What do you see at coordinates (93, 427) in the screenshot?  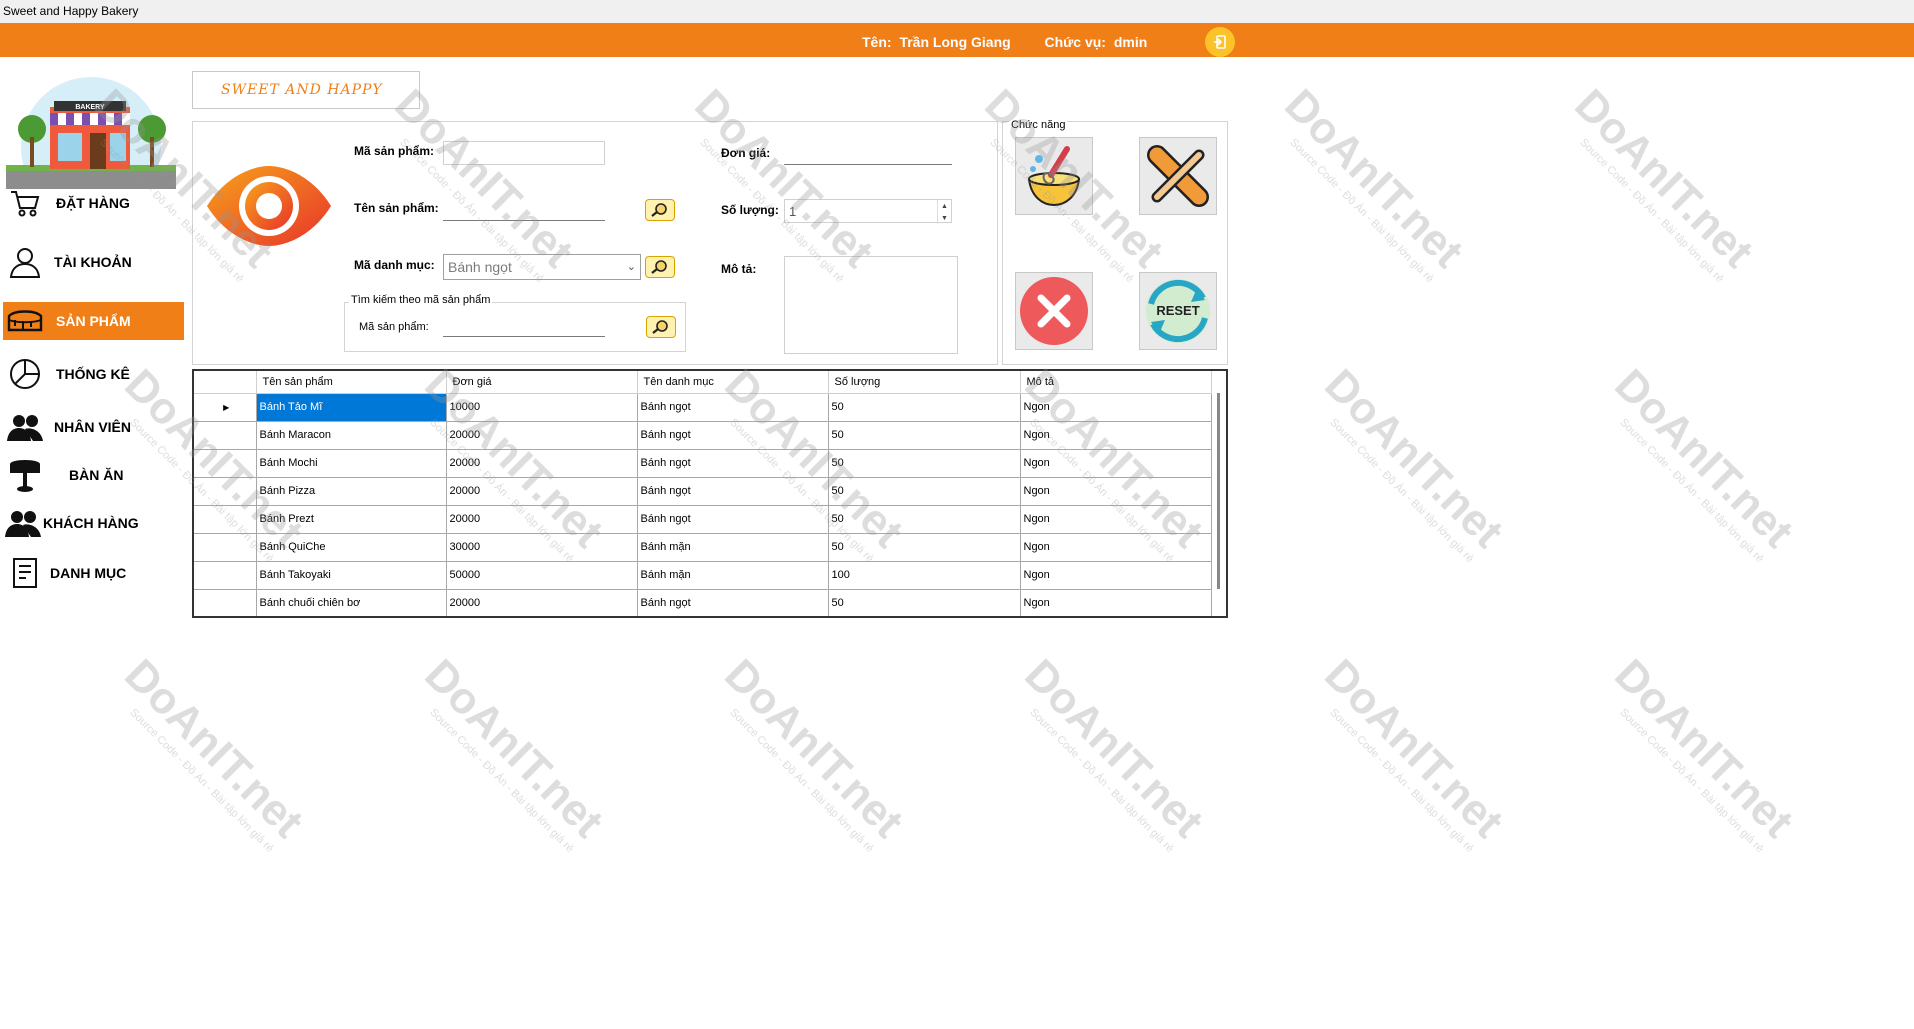 I see `nav-nhan-vien: NHÂN VIÊN` at bounding box center [93, 427].